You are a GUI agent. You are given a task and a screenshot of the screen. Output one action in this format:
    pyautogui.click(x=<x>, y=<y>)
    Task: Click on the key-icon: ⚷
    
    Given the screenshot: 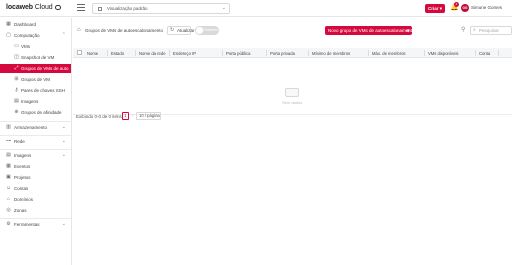 What is the action you would take?
    pyautogui.click(x=16, y=90)
    